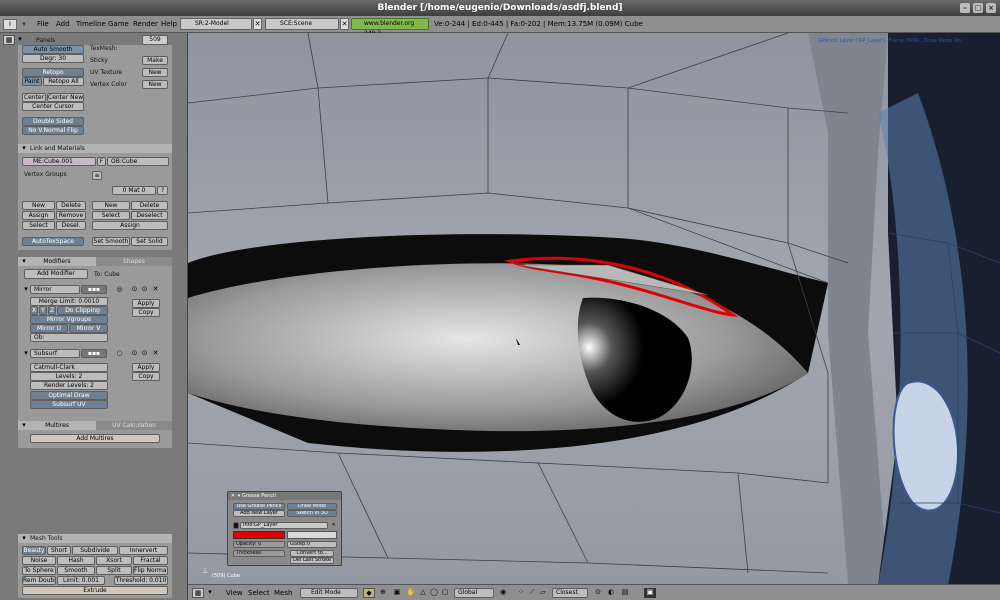 The height and width of the screenshot is (600, 1000). Describe the element at coordinates (24, 425) in the screenshot. I see `multires-collapse-icon: ▾` at that location.